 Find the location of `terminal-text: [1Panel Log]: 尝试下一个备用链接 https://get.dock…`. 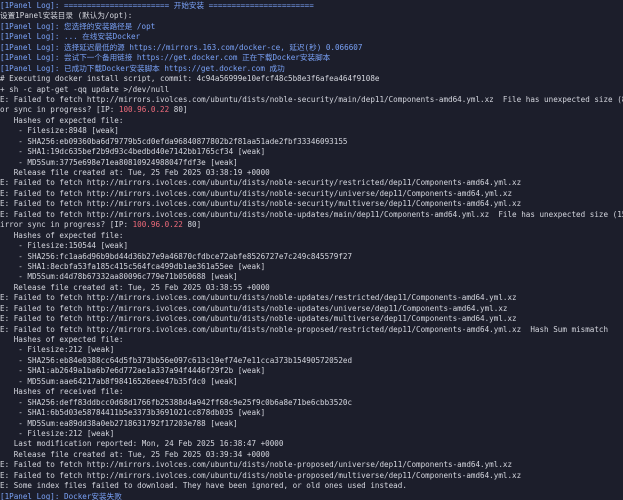

terminal-text: [1Panel Log]: 尝试下一个备用链接 https://get.dock… is located at coordinates (165, 58).